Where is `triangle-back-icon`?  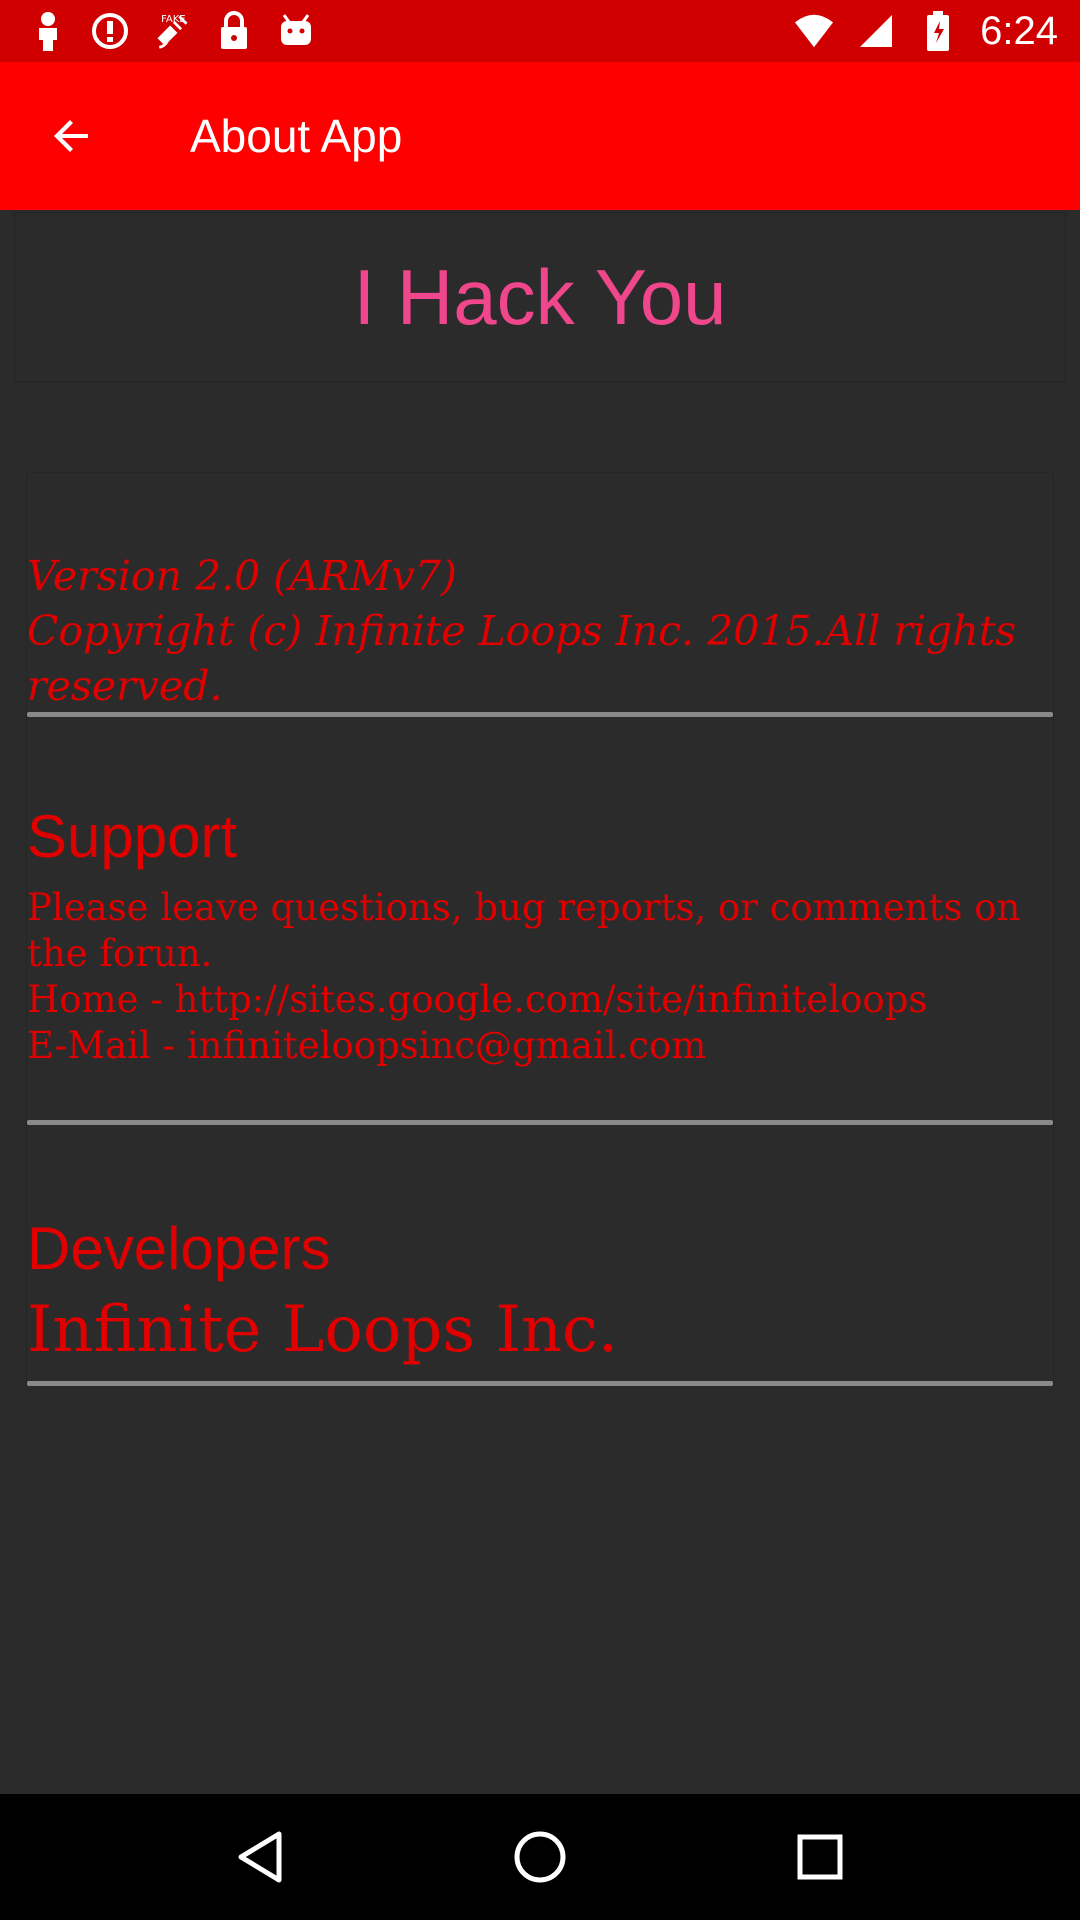
triangle-back-icon is located at coordinates (260, 1857).